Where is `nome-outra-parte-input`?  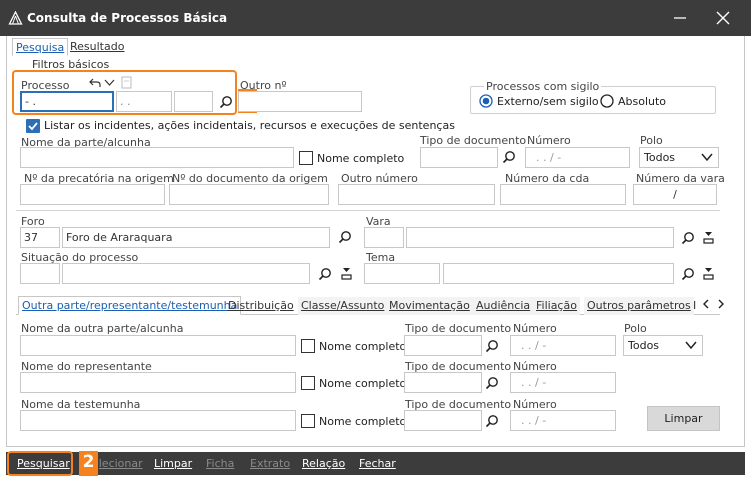
nome-outra-parte-input is located at coordinates (158, 345).